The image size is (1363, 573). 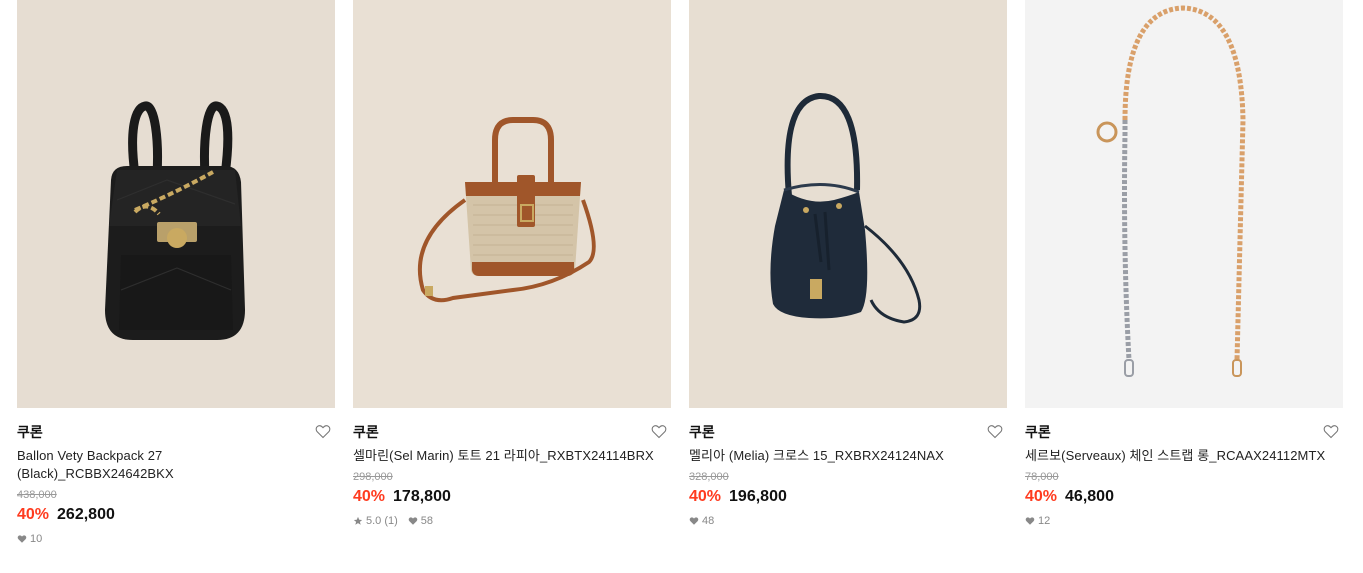 What do you see at coordinates (848, 456) in the screenshot?
I see `product-name: 멜리아 (Melia) 크로스 15_RXBRX24124NAX` at bounding box center [848, 456].